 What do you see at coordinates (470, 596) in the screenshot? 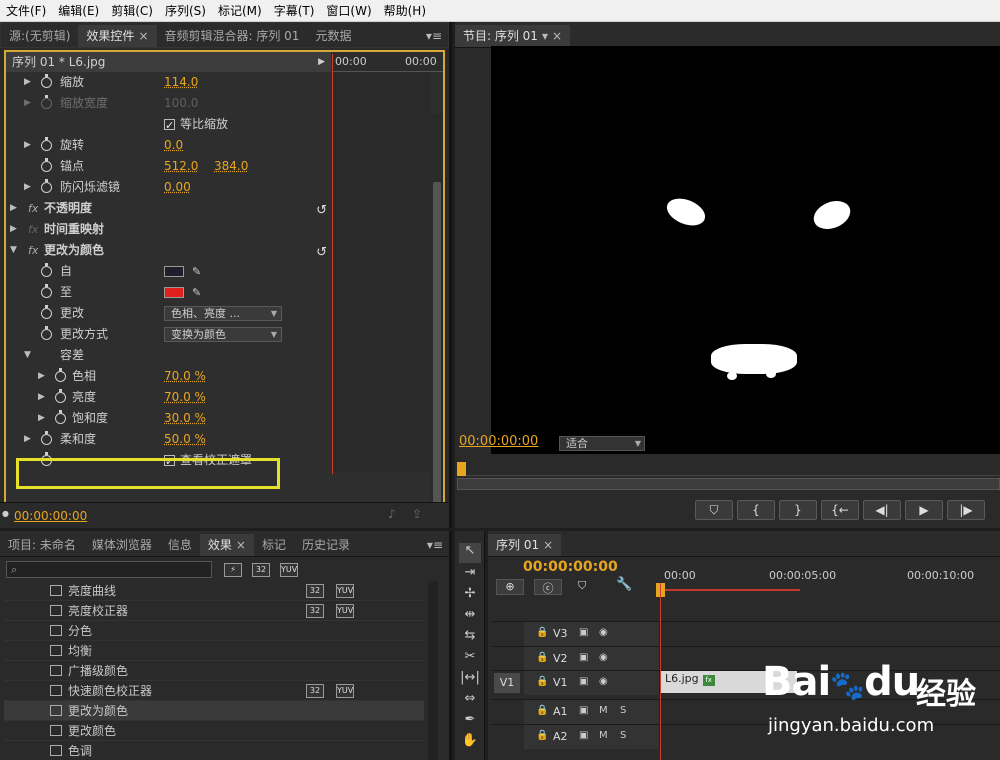
I see `ripple-edit-tool-icon: ✢` at bounding box center [470, 596].